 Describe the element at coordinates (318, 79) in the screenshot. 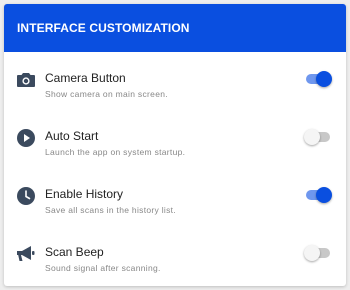

I see `camera-button-toggle` at that location.